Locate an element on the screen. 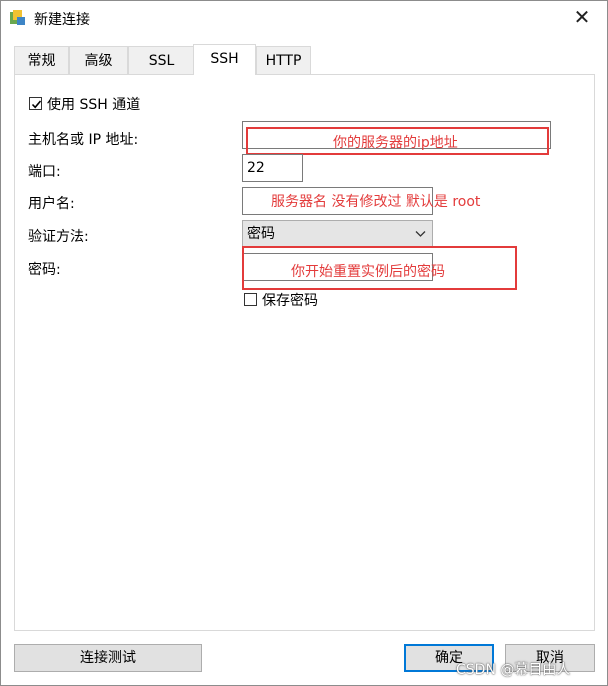 The height and width of the screenshot is (686, 608). use-ssh-label: 使用 SSH 通道 is located at coordinates (94, 105).